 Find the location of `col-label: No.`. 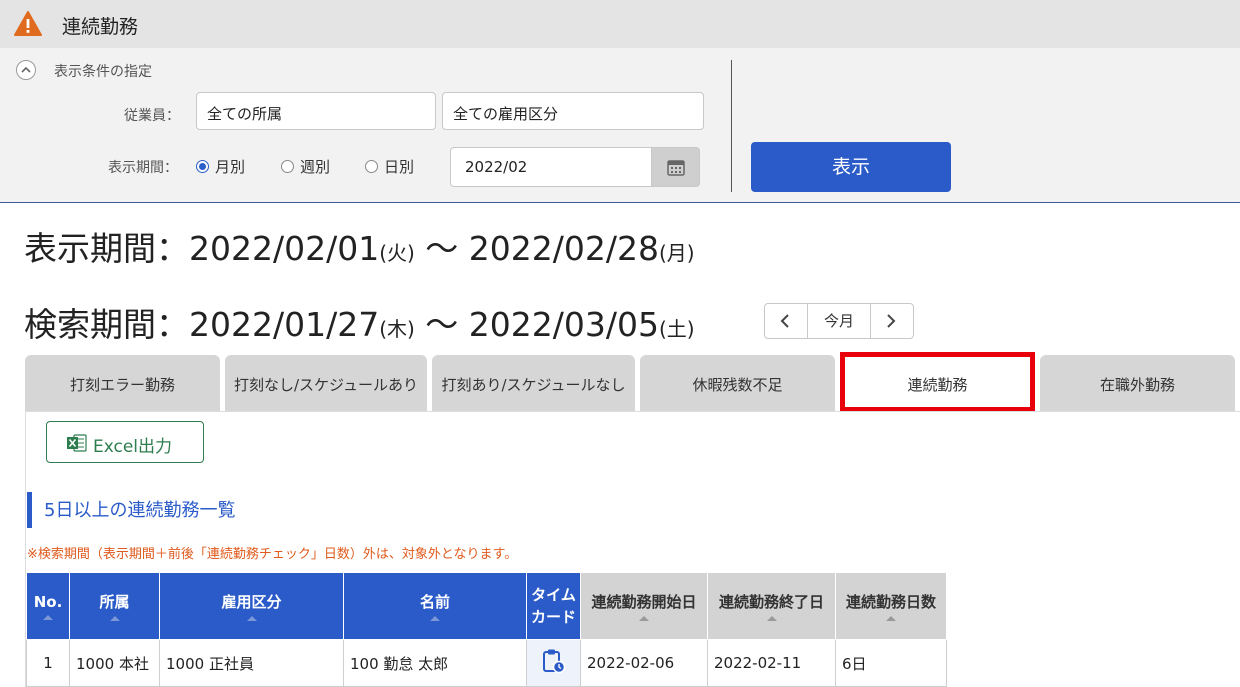

col-label: No. is located at coordinates (48, 601).